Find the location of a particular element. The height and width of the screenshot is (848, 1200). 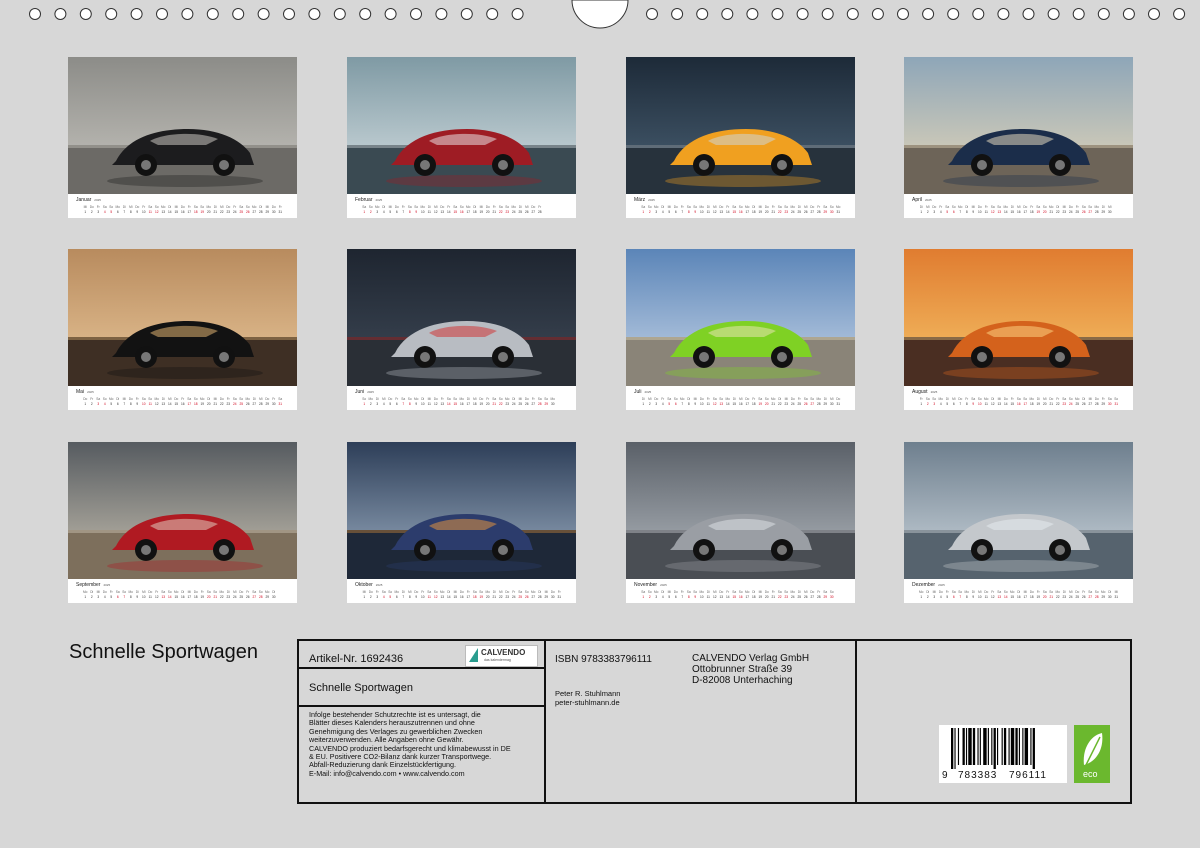

month-name: März is located at coordinates (640, 200).